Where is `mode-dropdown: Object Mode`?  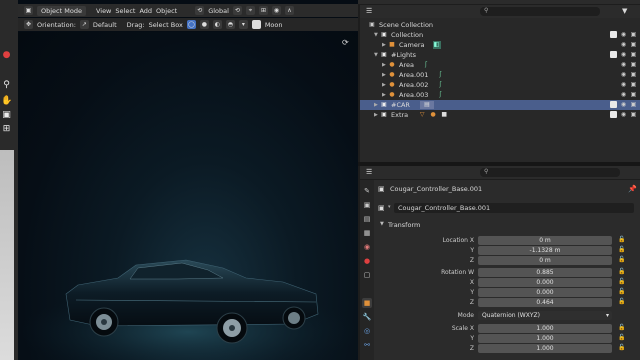 mode-dropdown: Object Mode is located at coordinates (61, 10).